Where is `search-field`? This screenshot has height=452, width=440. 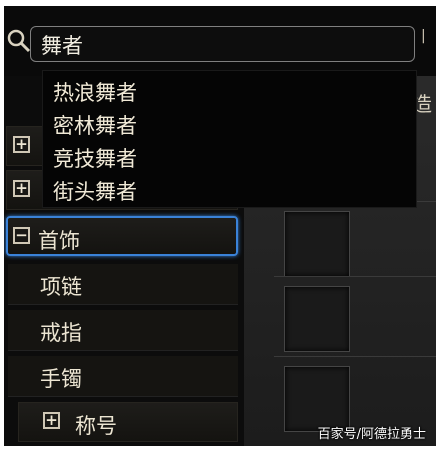
search-field is located at coordinates (222, 44).